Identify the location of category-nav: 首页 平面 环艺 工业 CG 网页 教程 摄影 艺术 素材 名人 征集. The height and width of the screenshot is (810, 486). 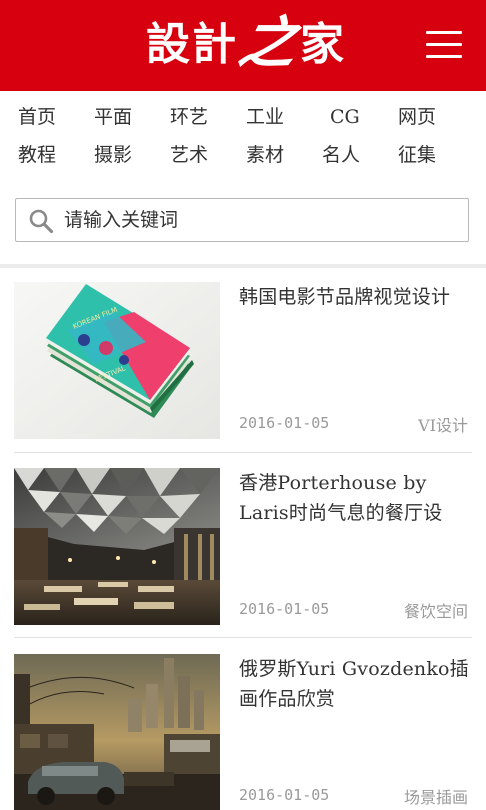
(243, 136).